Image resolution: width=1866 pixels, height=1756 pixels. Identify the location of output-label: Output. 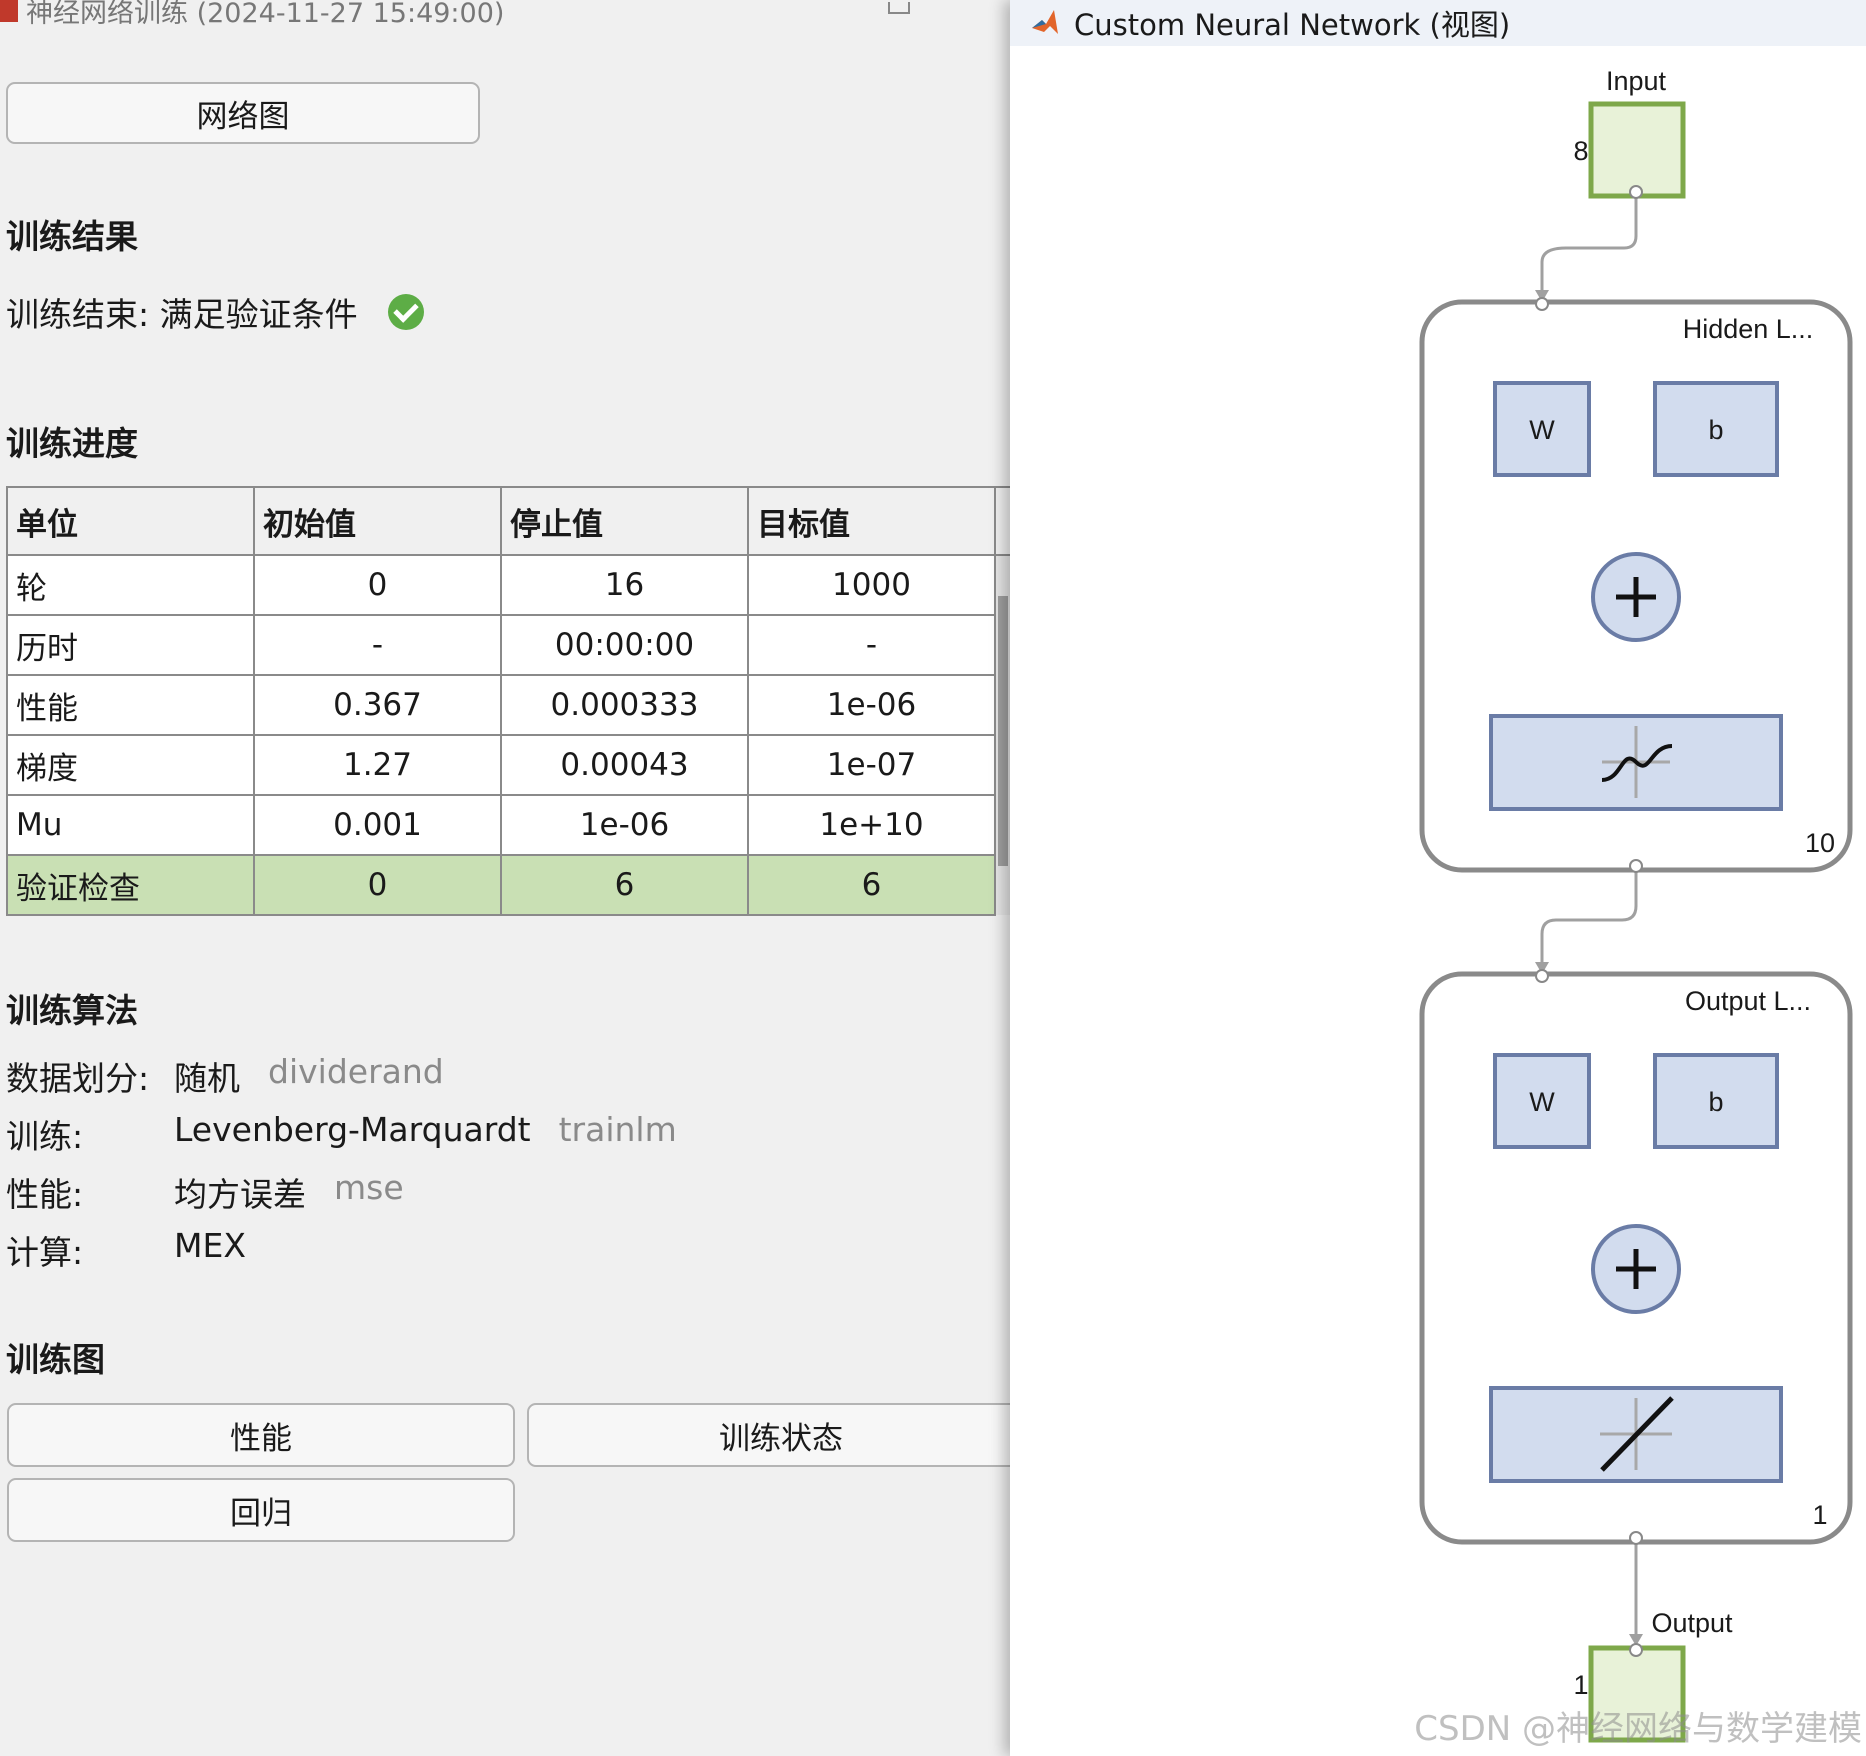
(1692, 1623).